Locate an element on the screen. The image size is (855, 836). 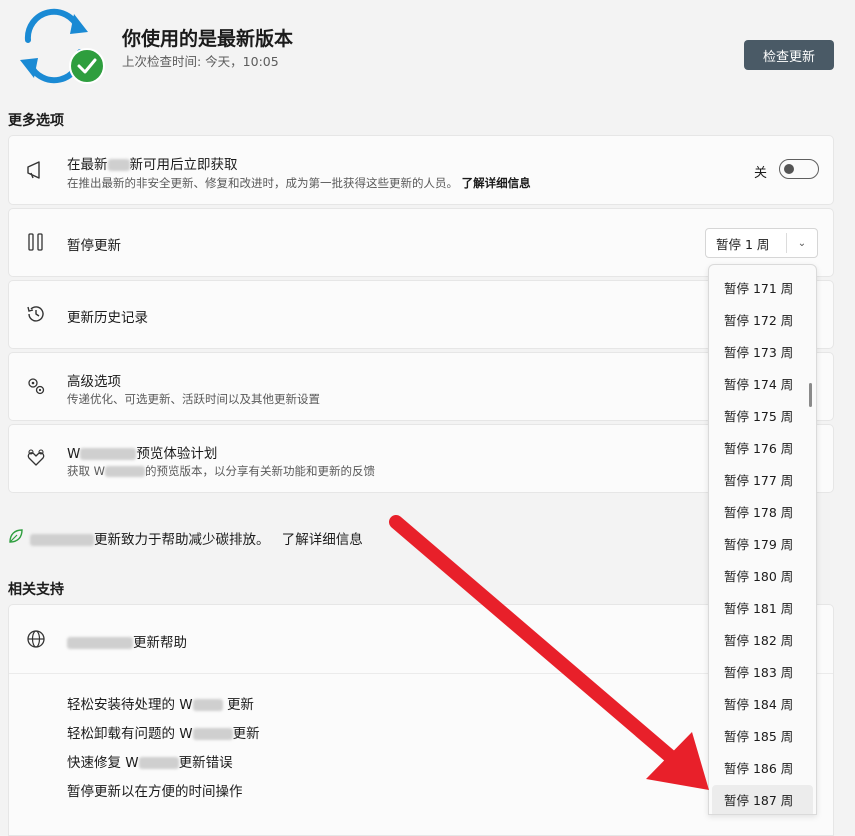
dropdown-option: 暂停 175 周 is located at coordinates (762, 417).